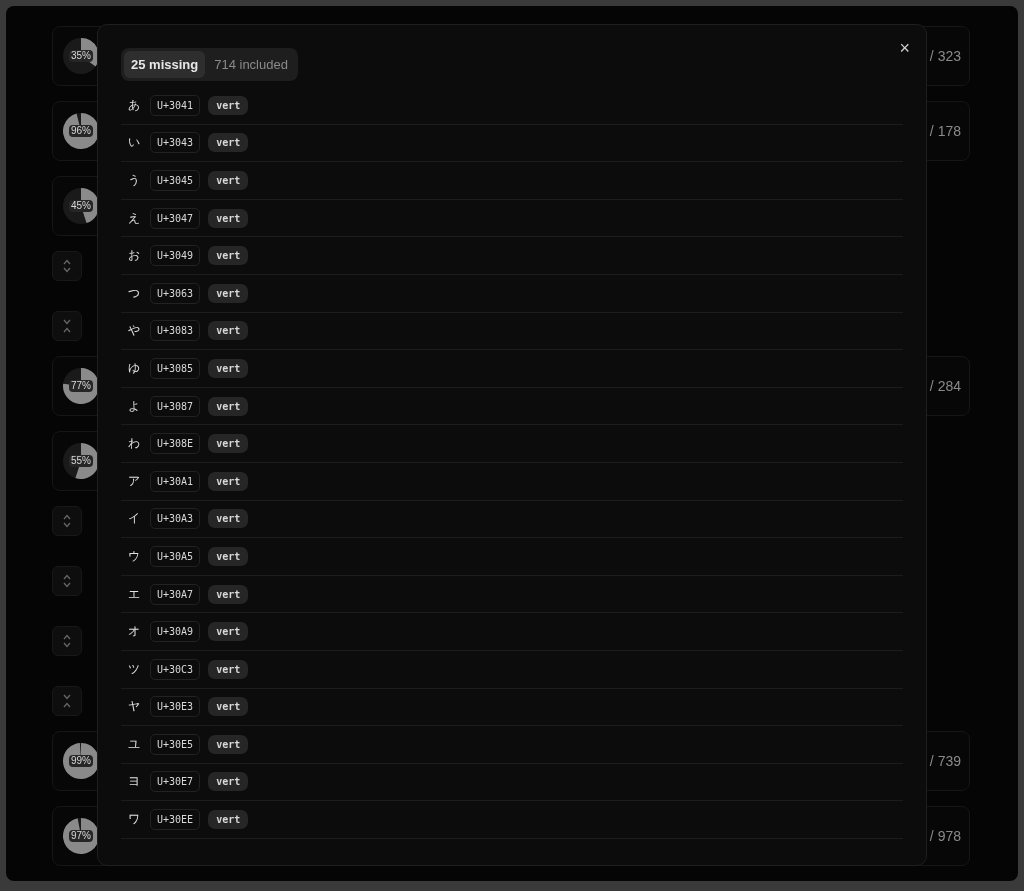  What do you see at coordinates (134, 143) in the screenshot?
I see `glyph-char: い` at bounding box center [134, 143].